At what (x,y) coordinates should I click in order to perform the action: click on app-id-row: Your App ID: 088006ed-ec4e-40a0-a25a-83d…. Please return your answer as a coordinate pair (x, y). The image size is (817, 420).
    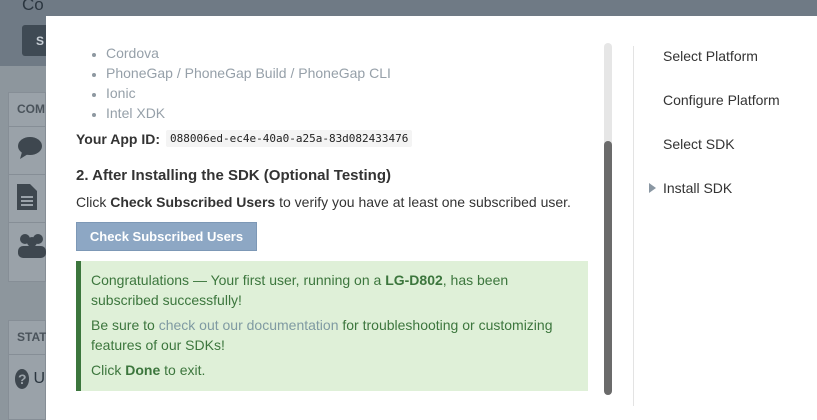
    Looking at the image, I should click on (332, 138).